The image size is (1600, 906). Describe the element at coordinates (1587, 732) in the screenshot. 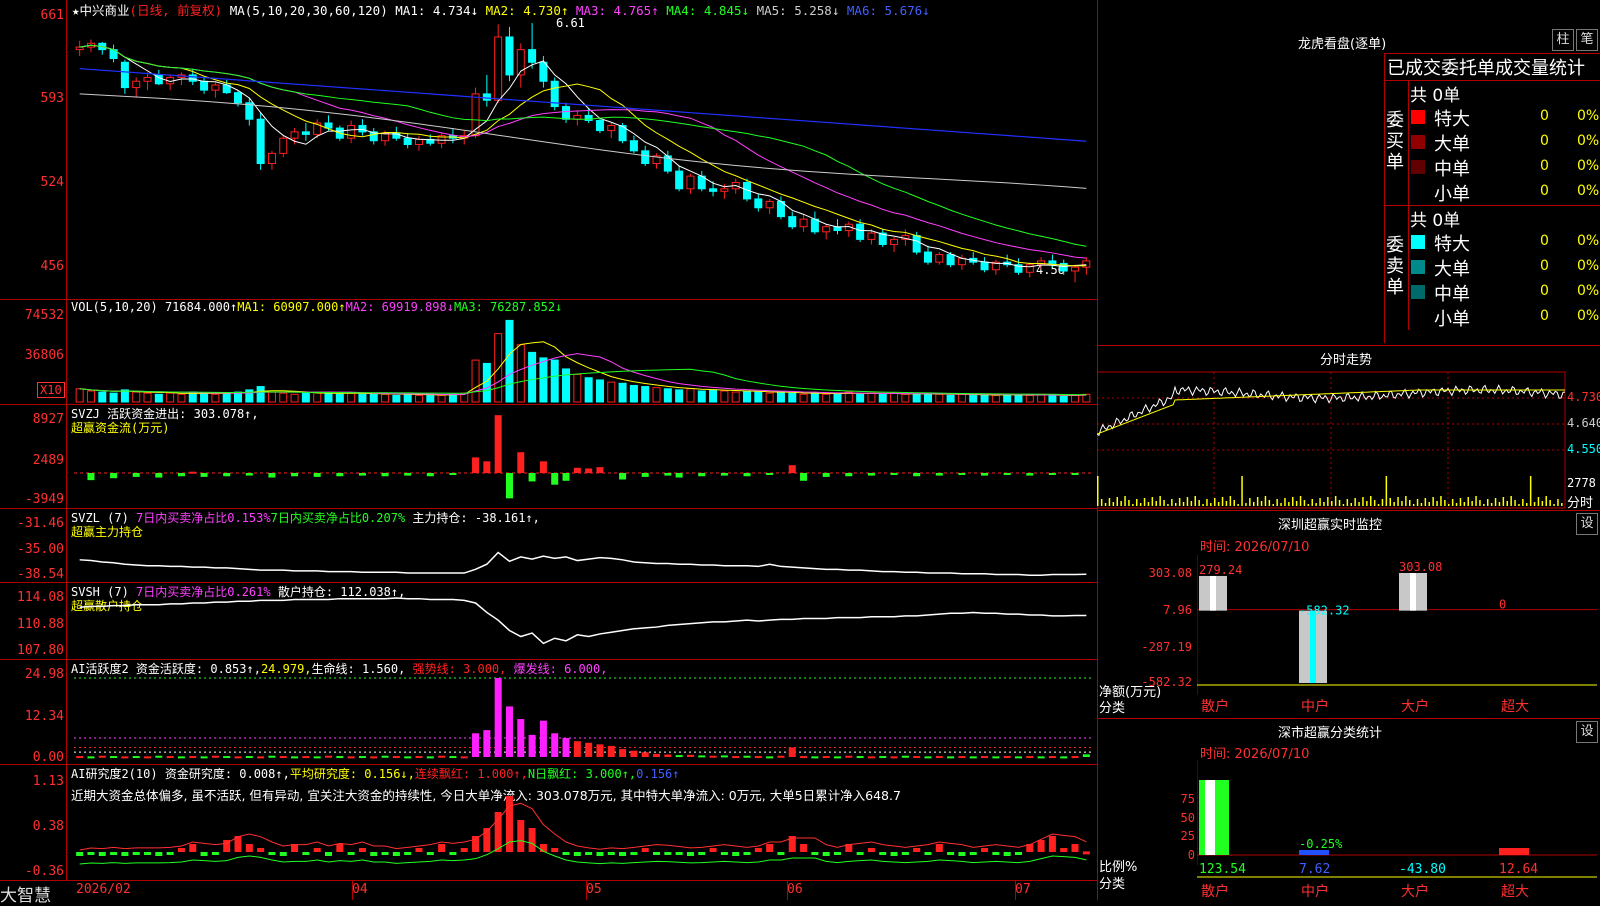

I see `cls-settings-button: 设` at that location.